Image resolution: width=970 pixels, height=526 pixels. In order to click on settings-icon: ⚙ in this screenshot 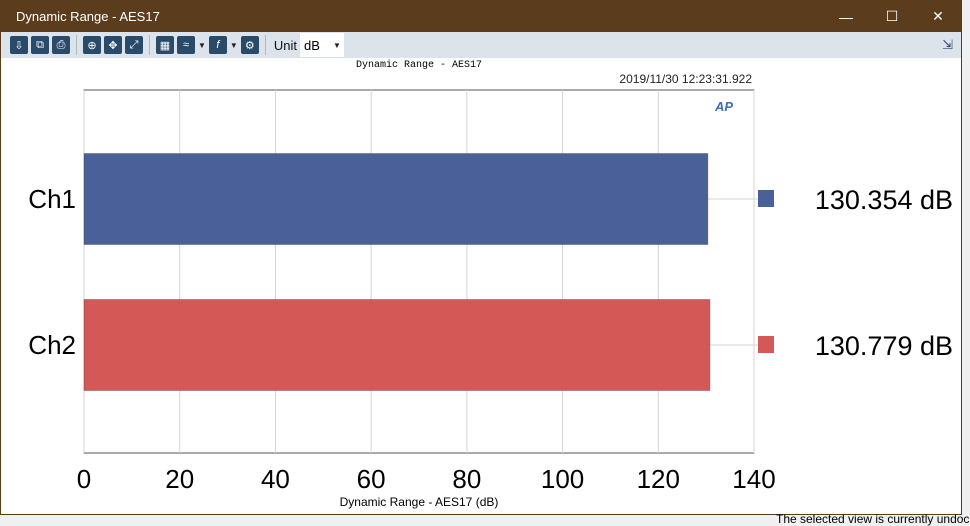, I will do `click(249, 45)`.